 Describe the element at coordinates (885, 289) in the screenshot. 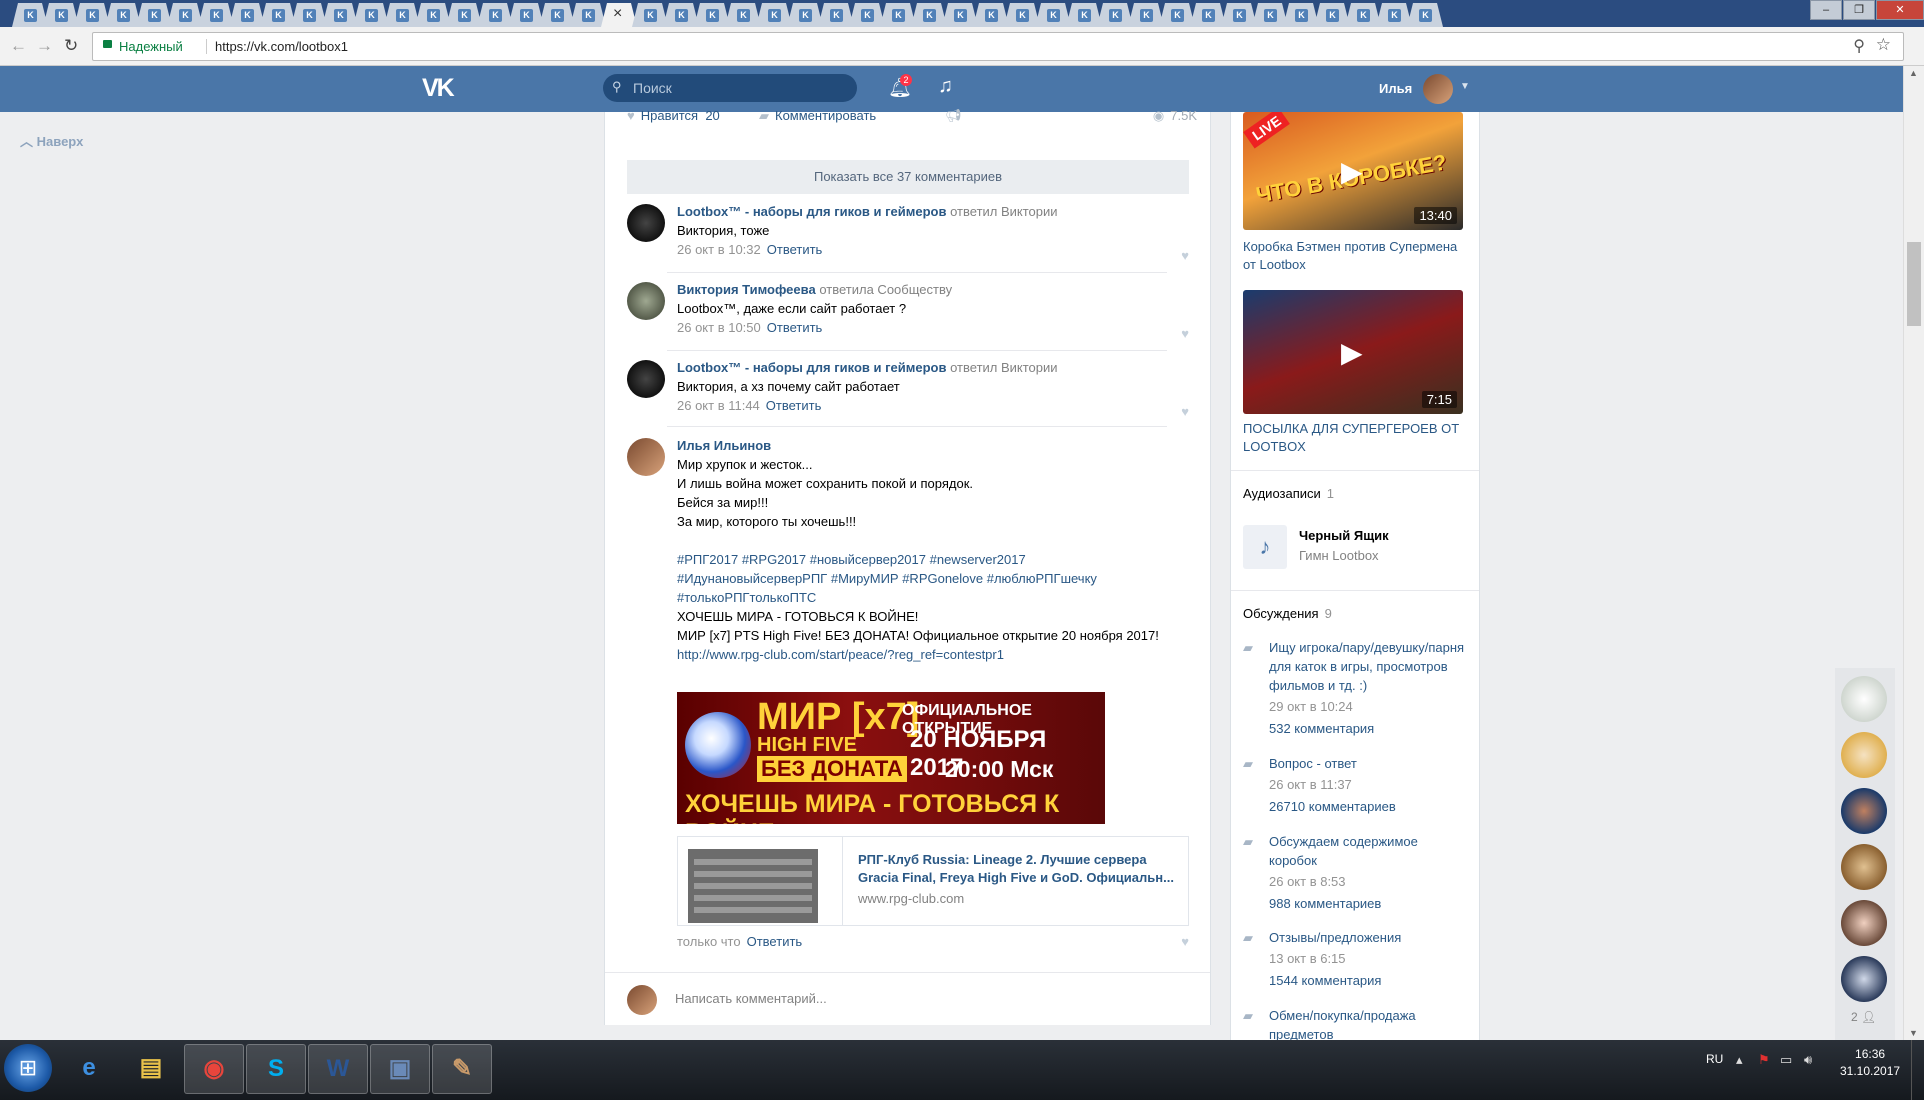

I see `comment-reply-to: ответила Сообществу` at that location.